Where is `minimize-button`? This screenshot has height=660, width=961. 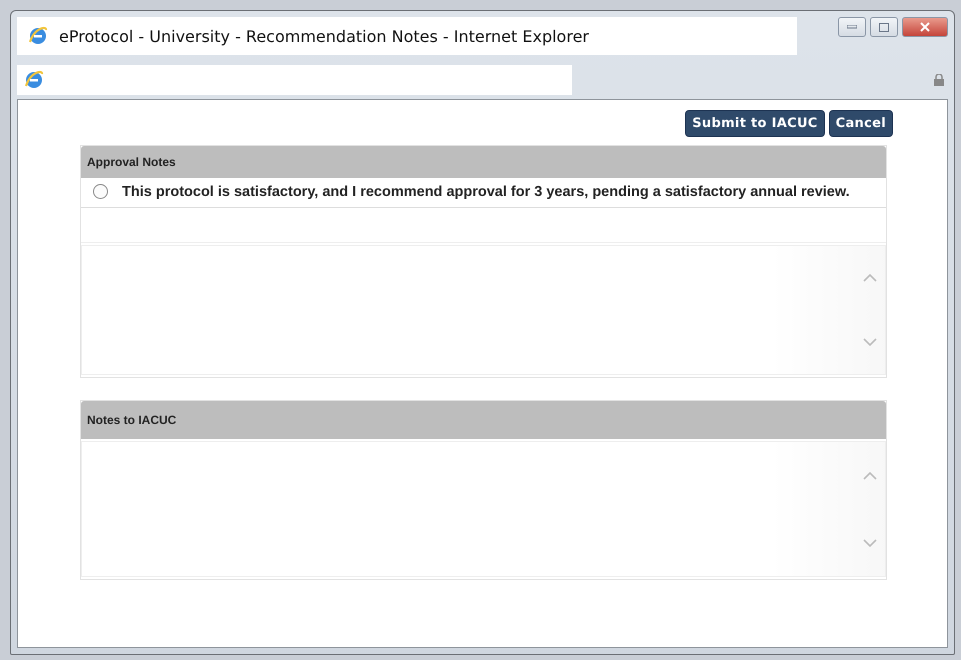
minimize-button is located at coordinates (852, 27).